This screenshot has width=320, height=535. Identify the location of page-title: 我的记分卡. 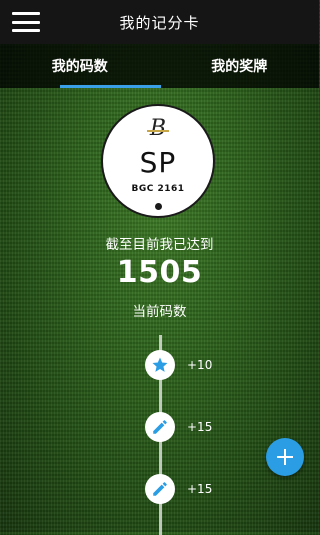
(159, 22).